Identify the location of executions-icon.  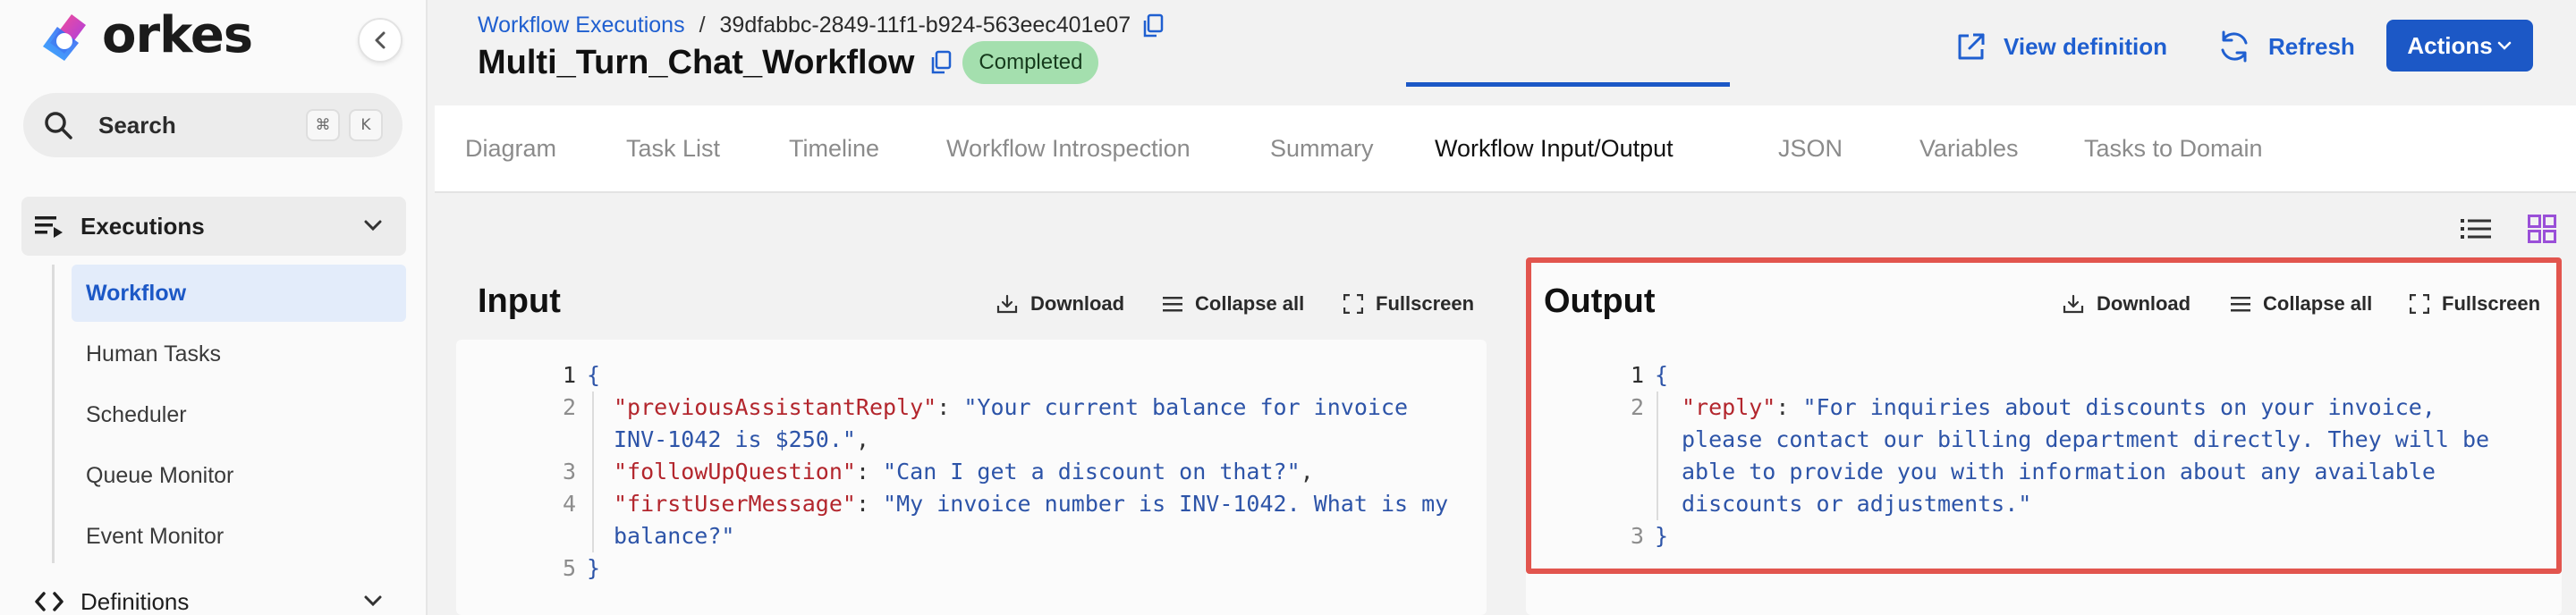
(49, 227).